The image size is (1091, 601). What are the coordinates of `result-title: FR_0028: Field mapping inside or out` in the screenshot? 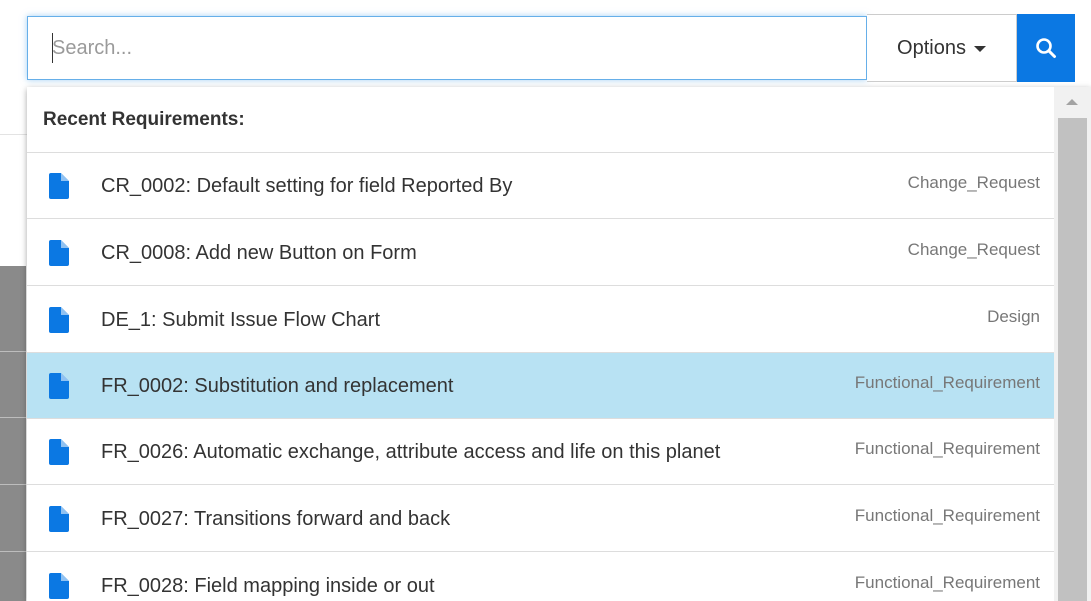 It's located at (268, 586).